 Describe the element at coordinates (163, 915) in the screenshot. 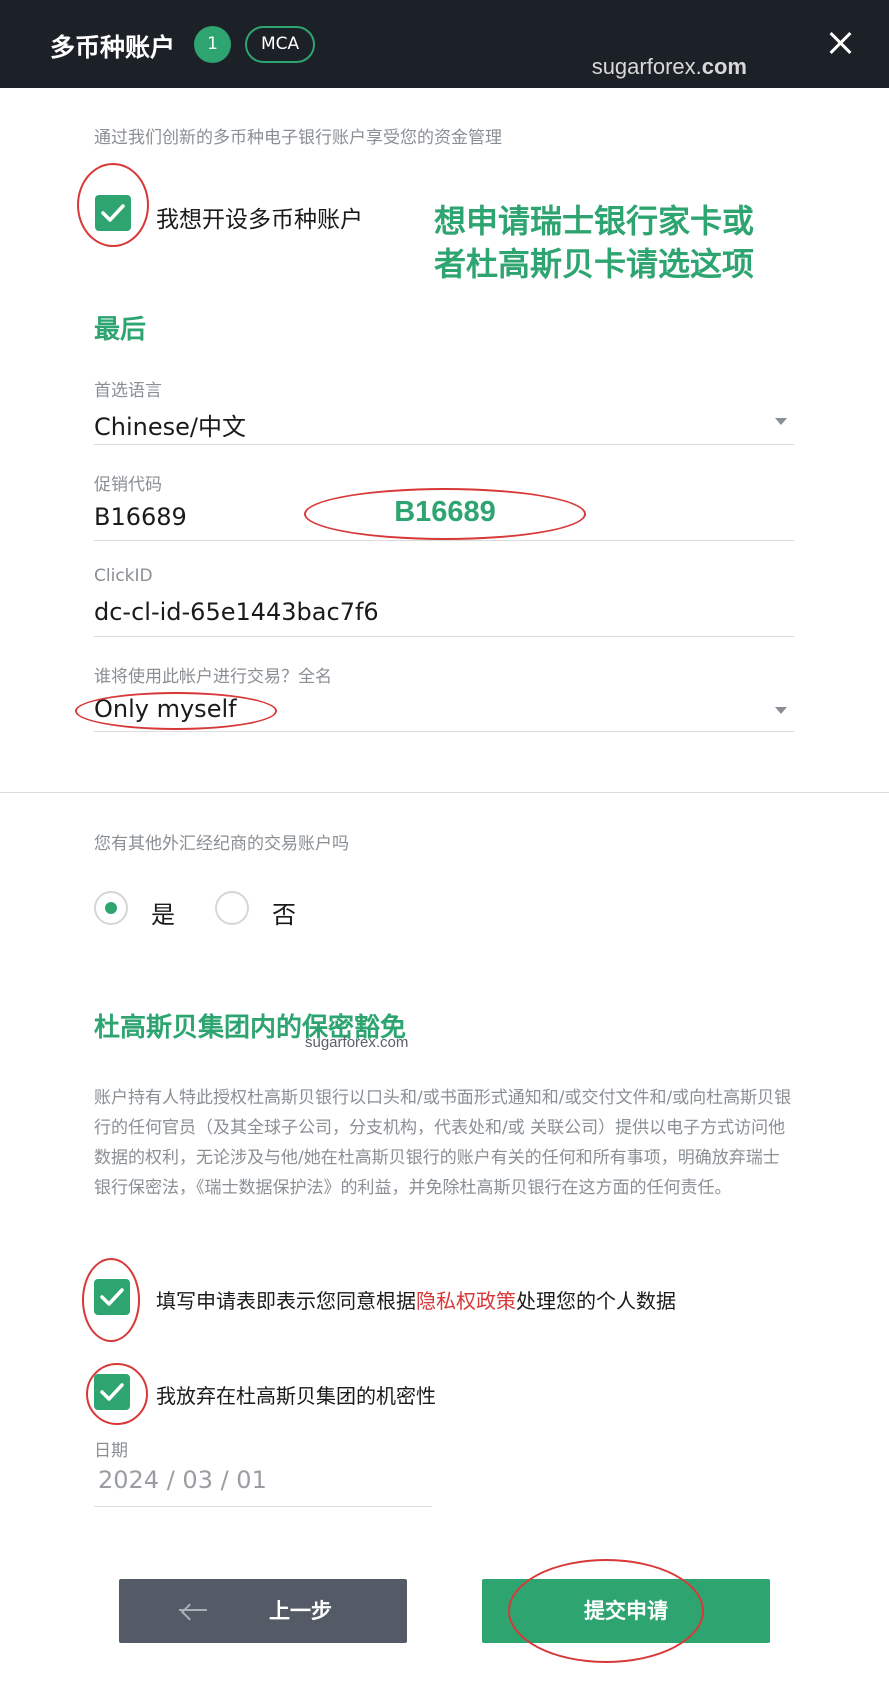

I see `radio-yes-label: 是` at that location.